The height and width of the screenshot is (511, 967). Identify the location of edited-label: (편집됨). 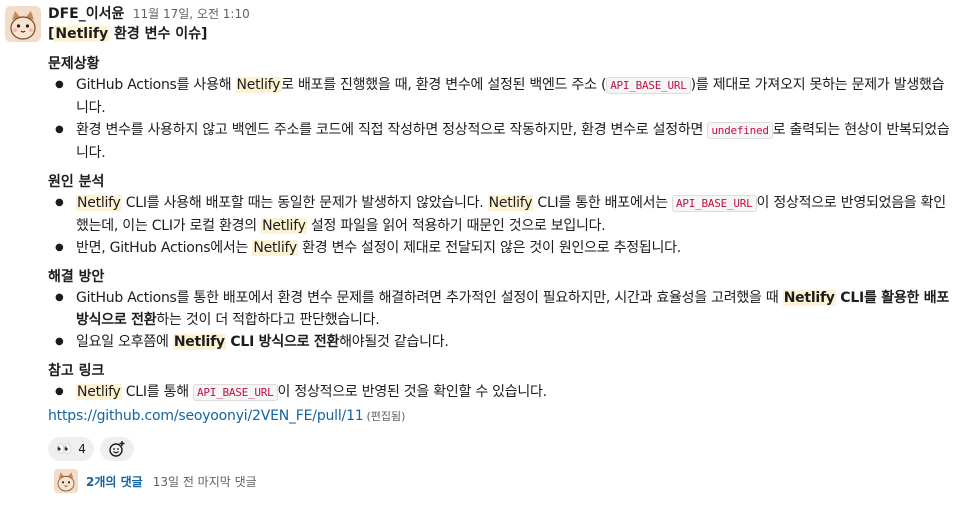
(386, 416).